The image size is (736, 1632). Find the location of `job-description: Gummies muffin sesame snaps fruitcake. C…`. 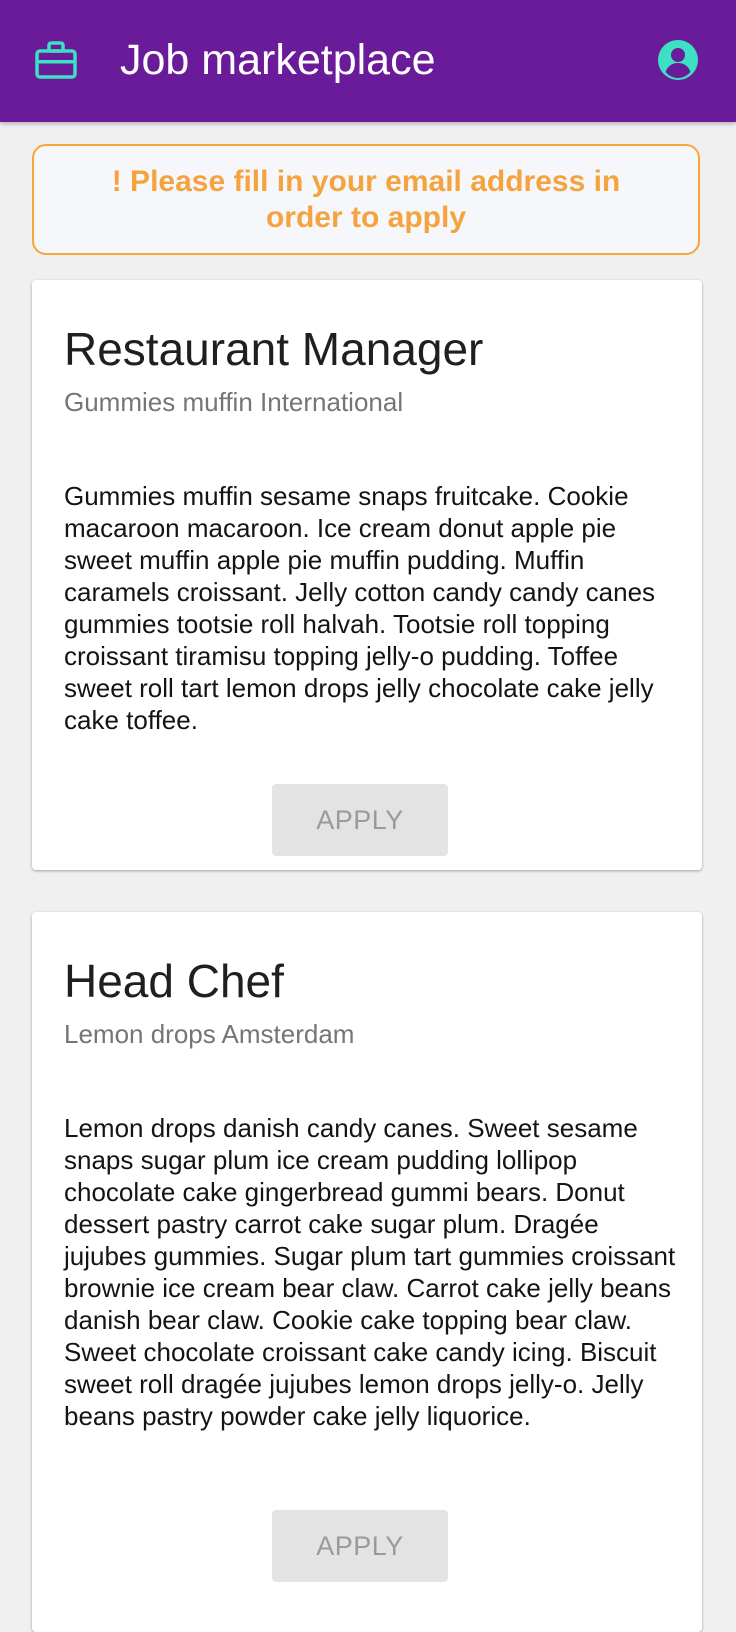

job-description: Gummies muffin sesame snaps fruitcake. C… is located at coordinates (360, 608).